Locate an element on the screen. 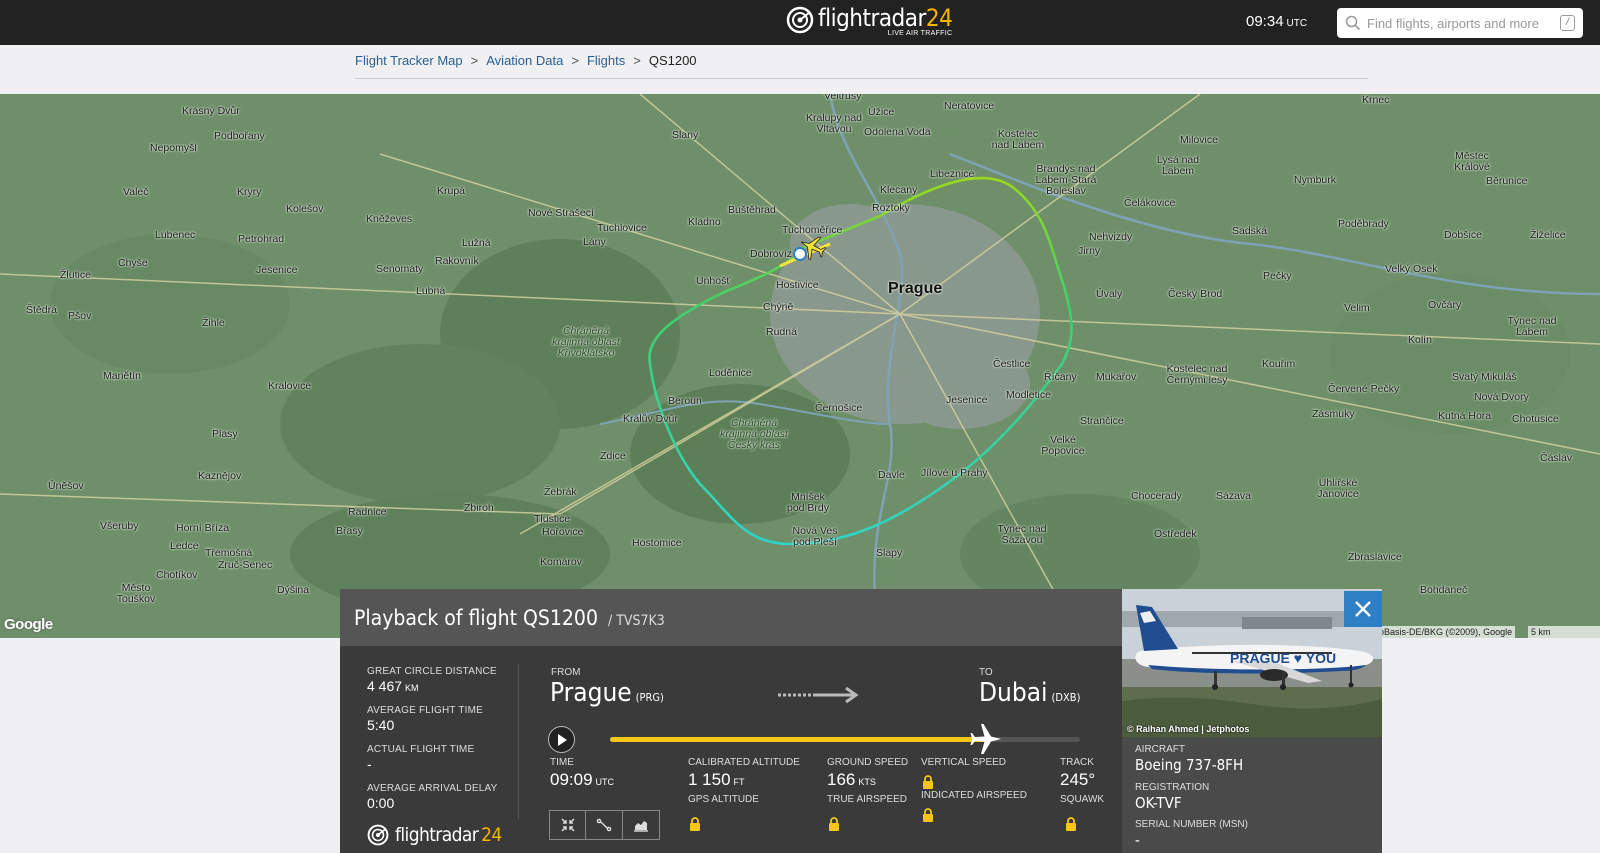  map-label: Čestlice is located at coordinates (1012, 364).